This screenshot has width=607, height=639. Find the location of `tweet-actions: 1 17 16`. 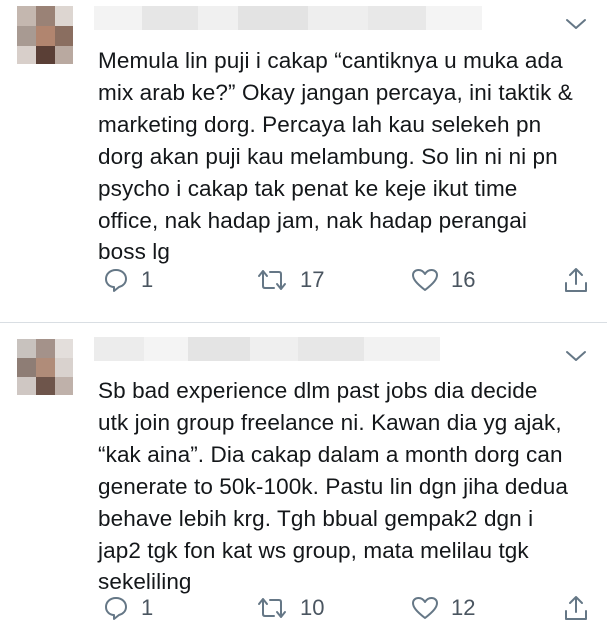

tweet-actions: 1 17 16 is located at coordinates (303, 280).